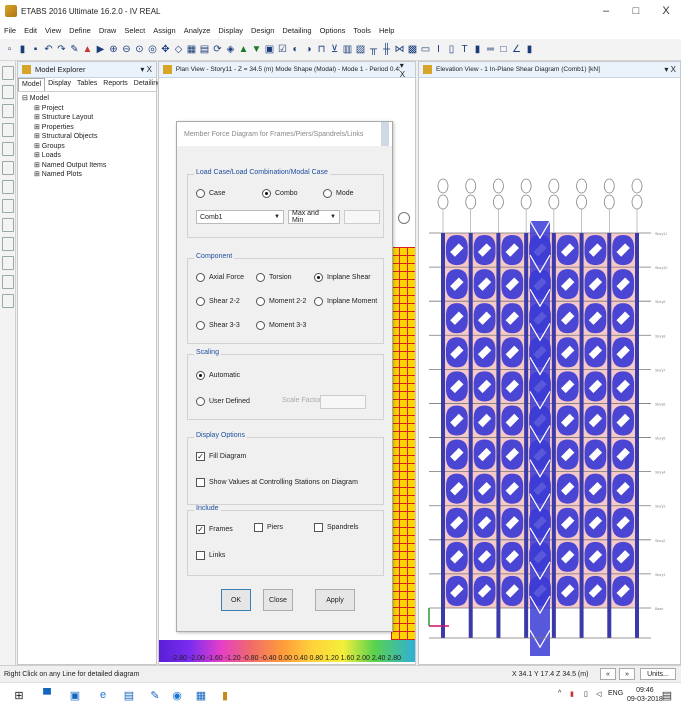 The height and width of the screenshot is (707, 681). What do you see at coordinates (438, 50) in the screenshot?
I see `draw-frame-icon: I` at bounding box center [438, 50].